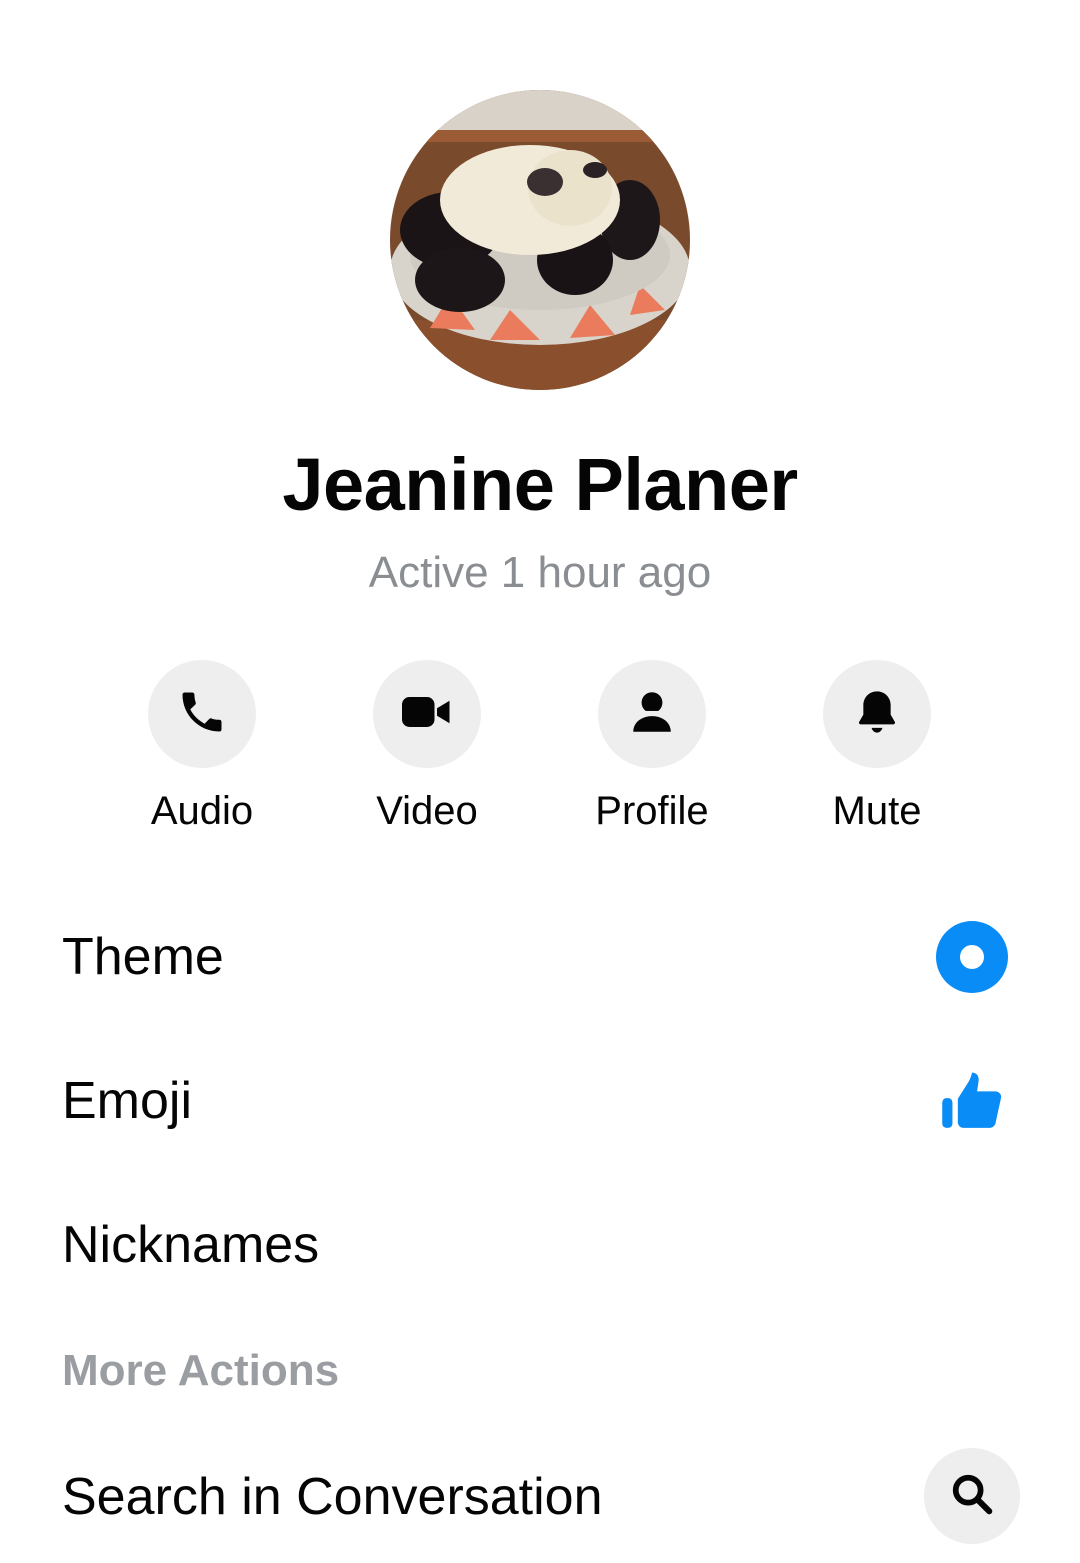 This screenshot has width=1080, height=1563. Describe the element at coordinates (143, 957) in the screenshot. I see `theme-label: Theme` at that location.